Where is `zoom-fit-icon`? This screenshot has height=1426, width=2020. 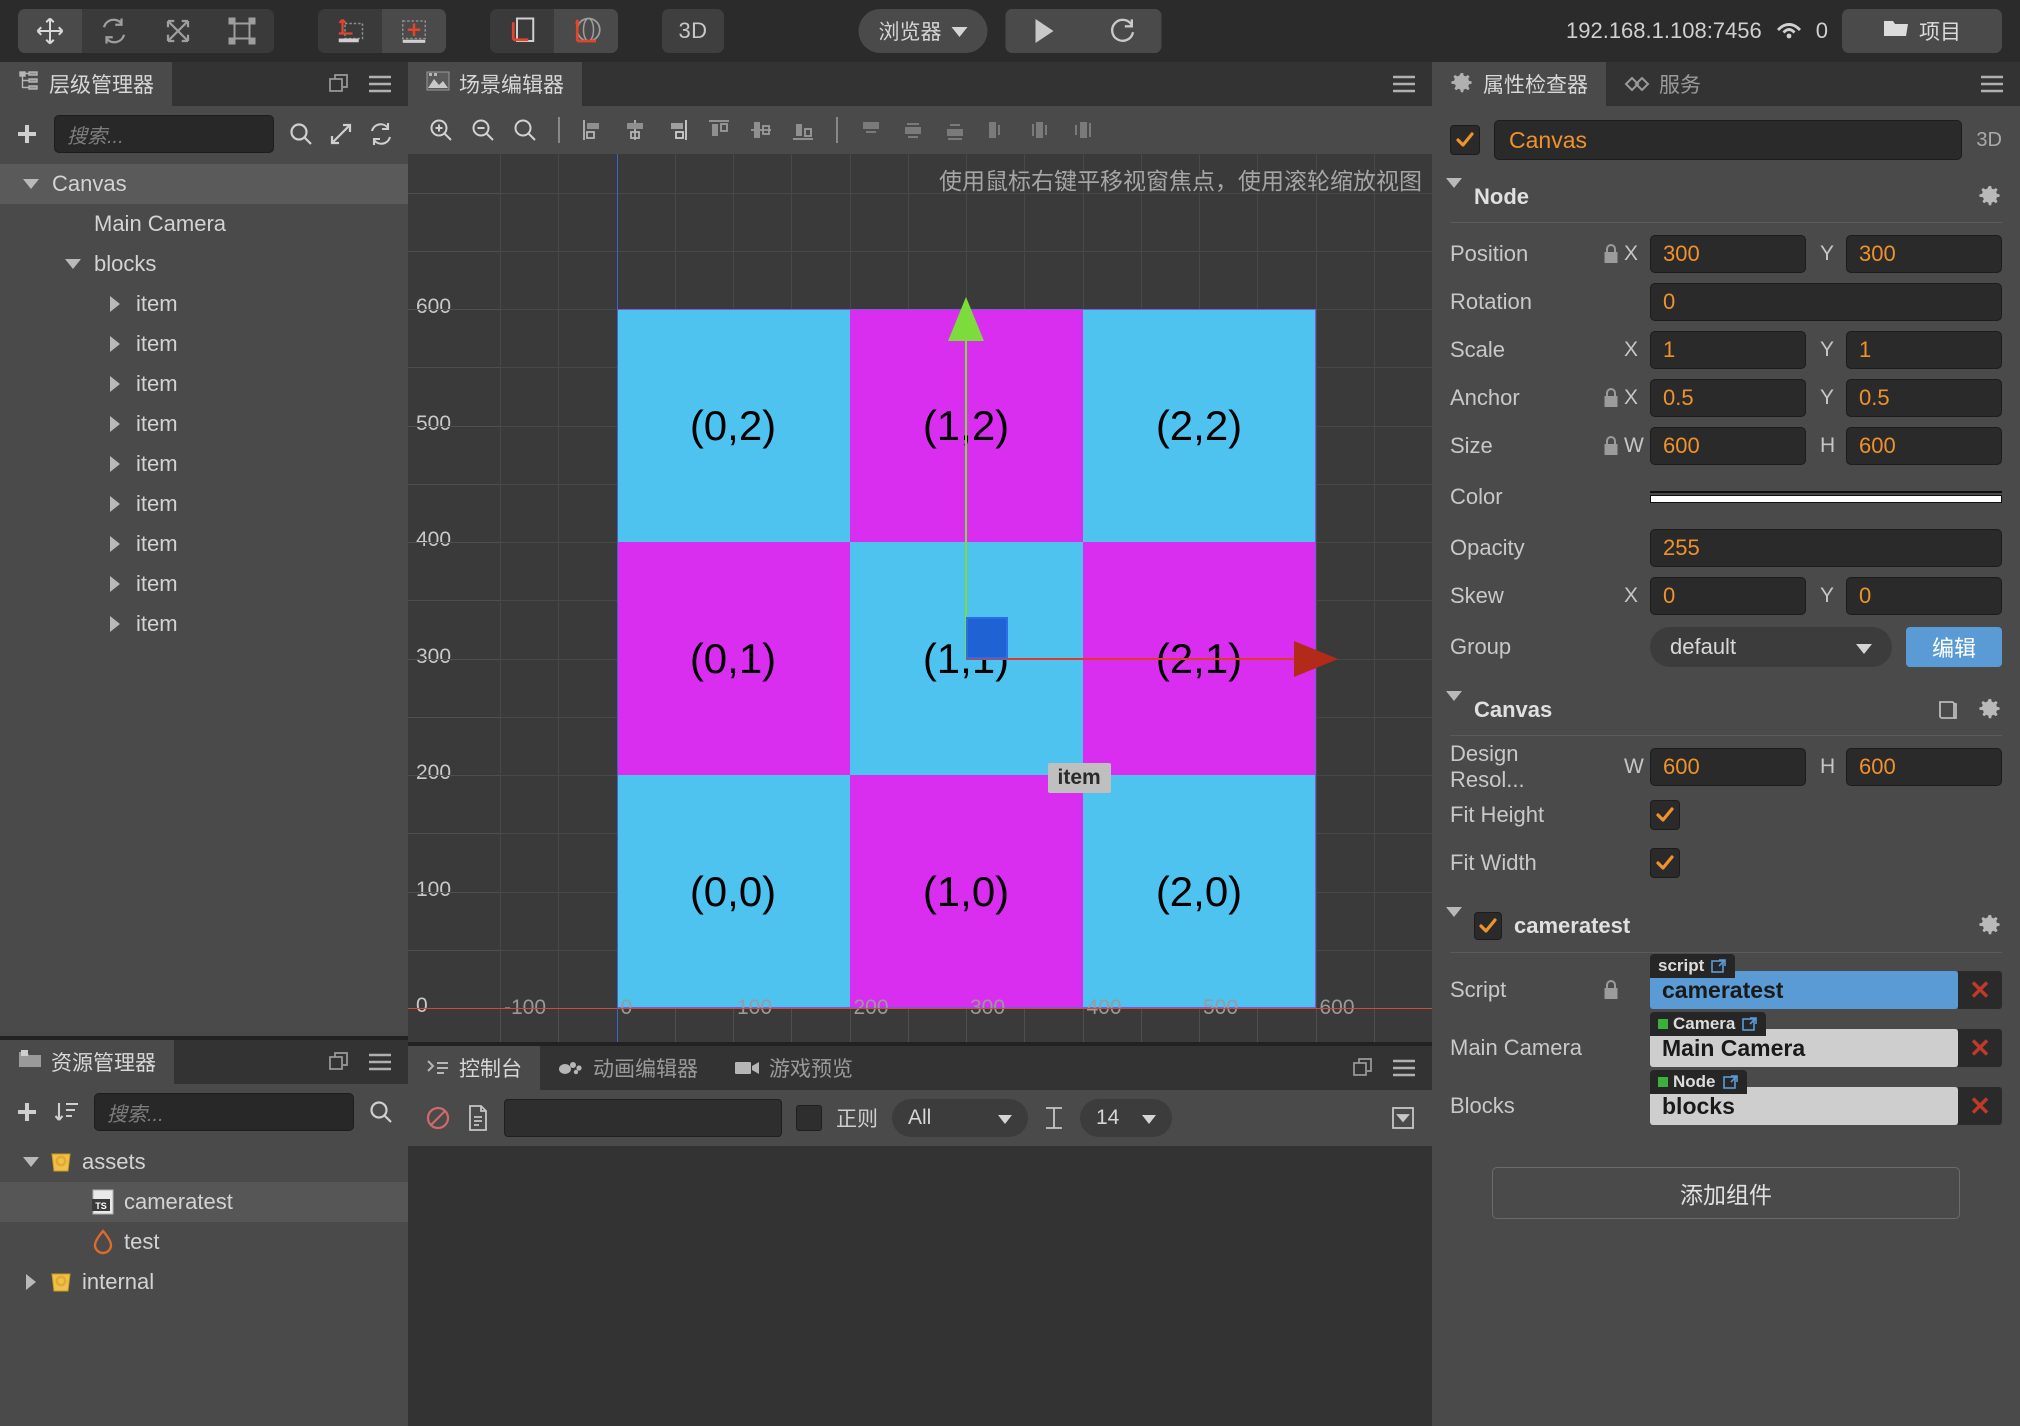
zoom-fit-icon is located at coordinates (525, 130).